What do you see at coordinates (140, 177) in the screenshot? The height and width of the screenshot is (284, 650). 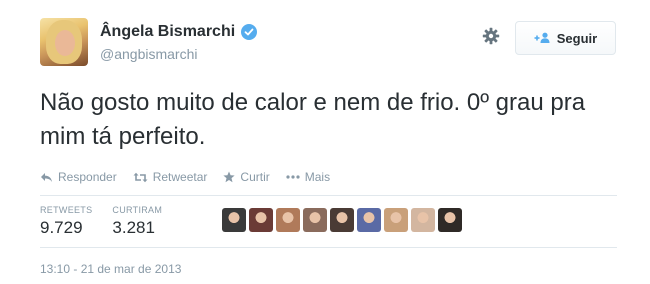 I see `retweet-icon` at bounding box center [140, 177].